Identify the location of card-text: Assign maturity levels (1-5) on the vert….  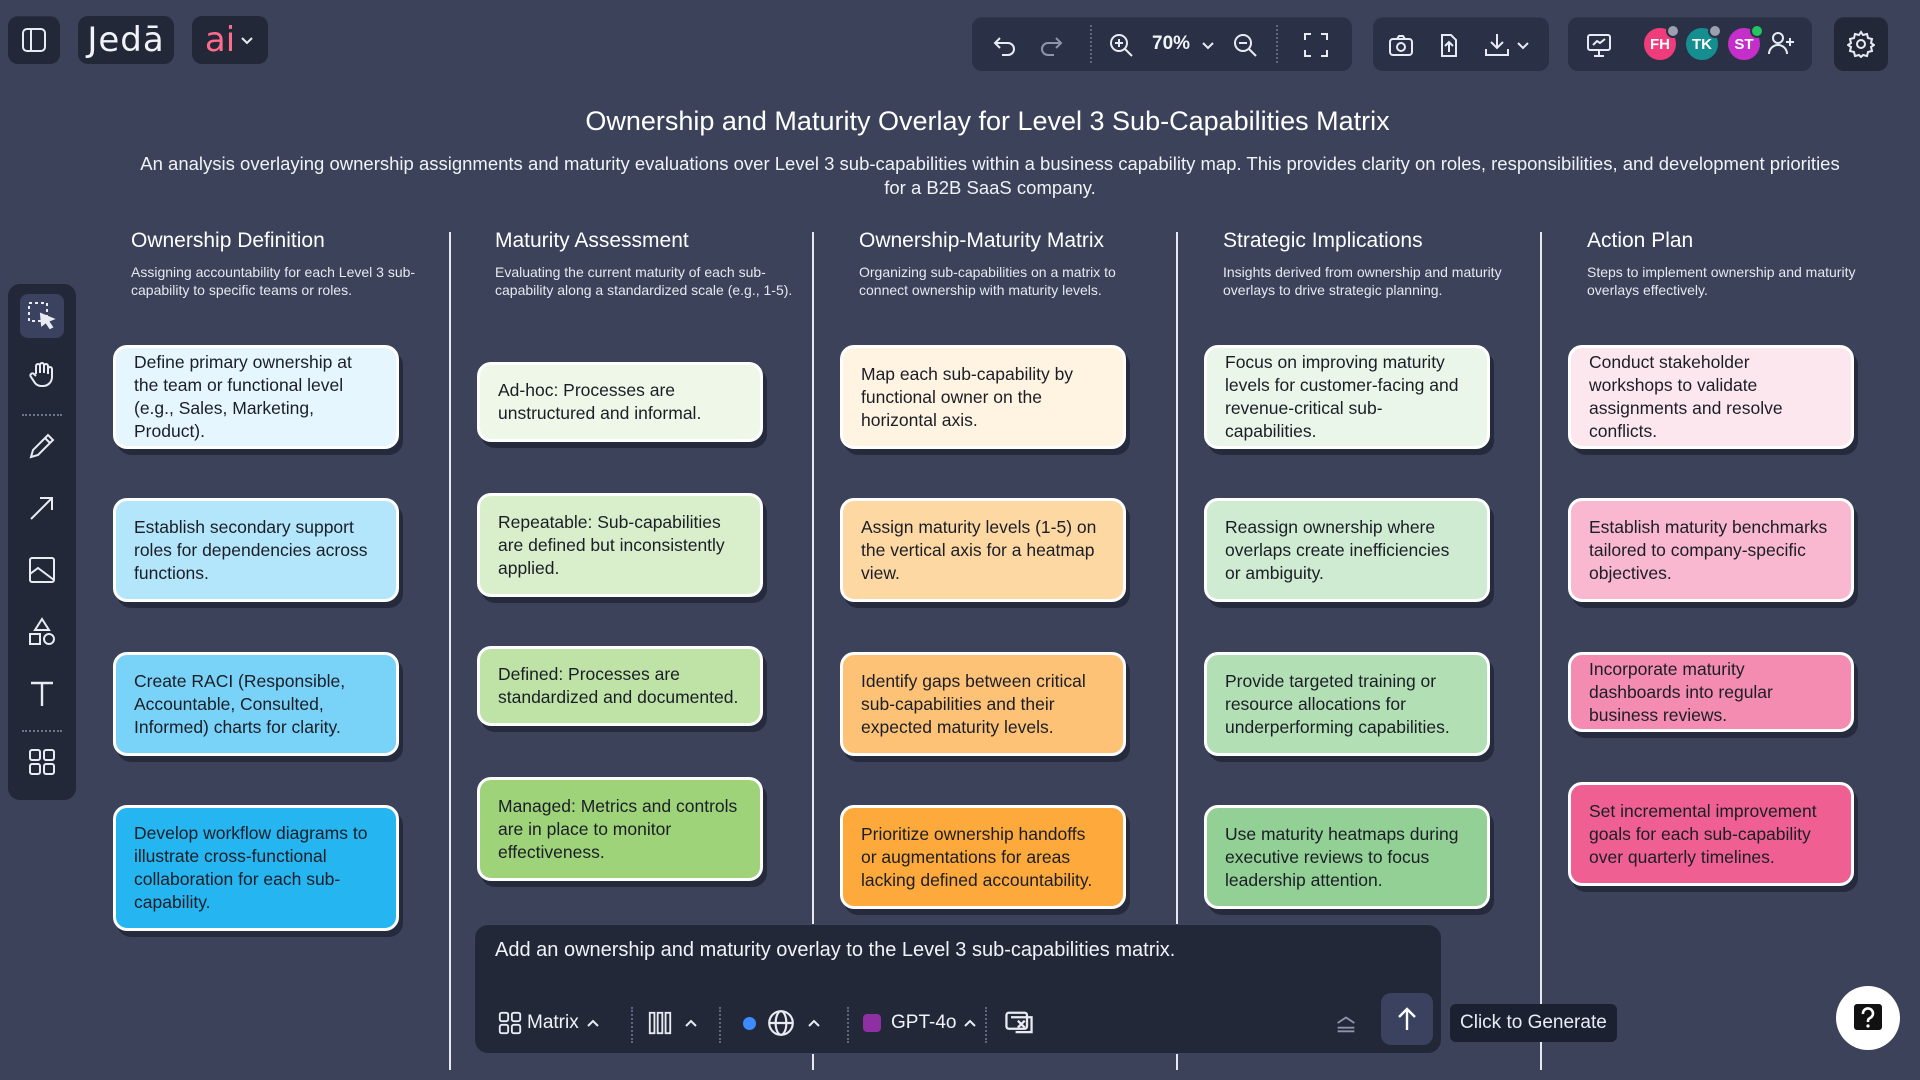
(979, 549).